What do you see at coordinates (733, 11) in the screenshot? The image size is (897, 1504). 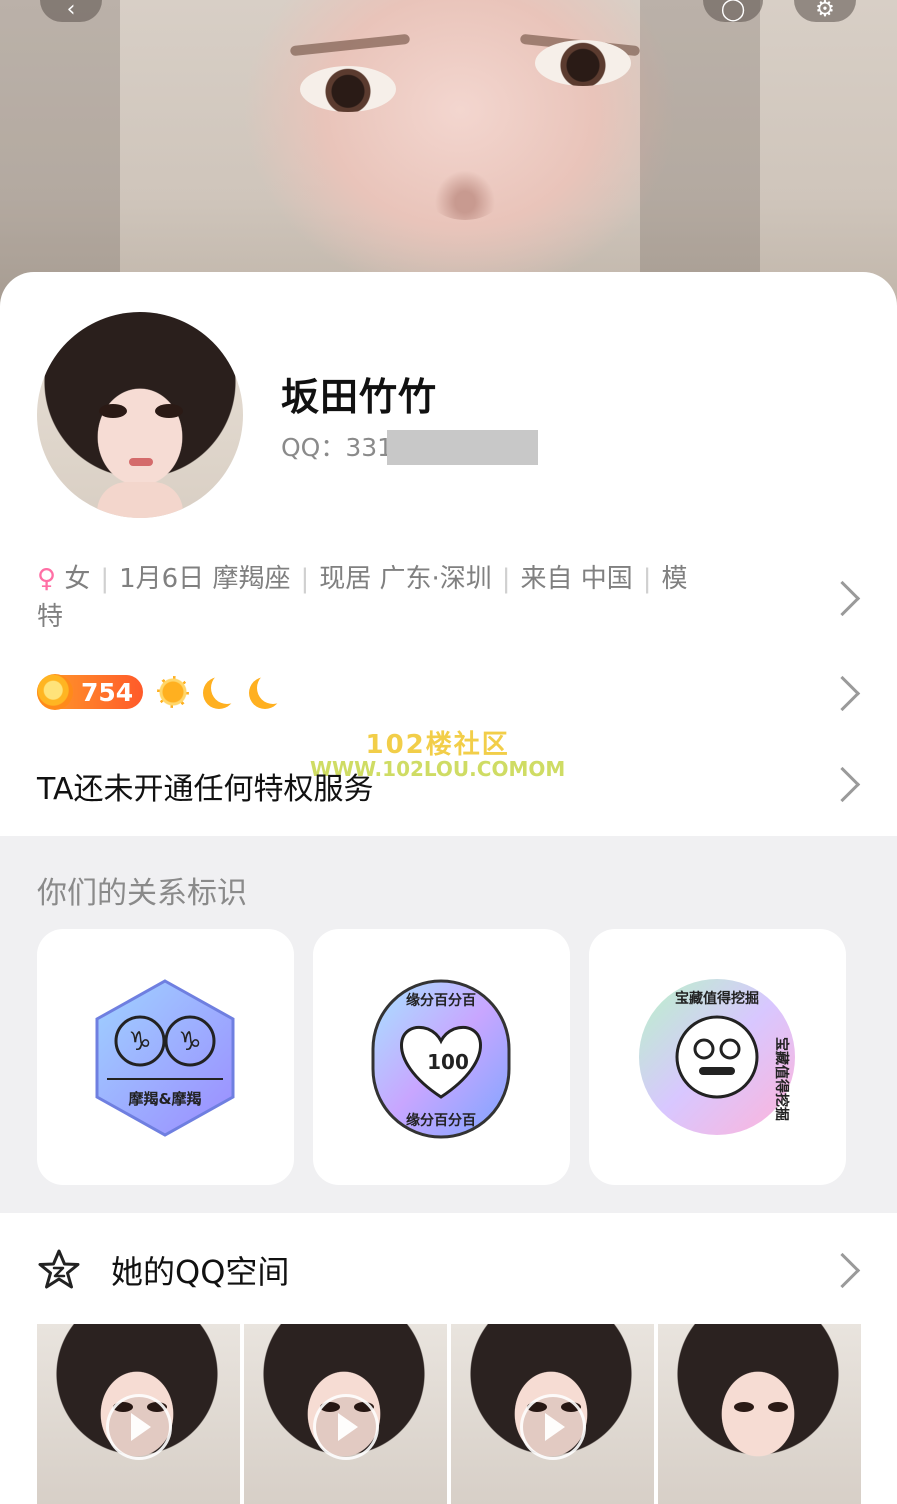 I see `user-icon: ◯` at bounding box center [733, 11].